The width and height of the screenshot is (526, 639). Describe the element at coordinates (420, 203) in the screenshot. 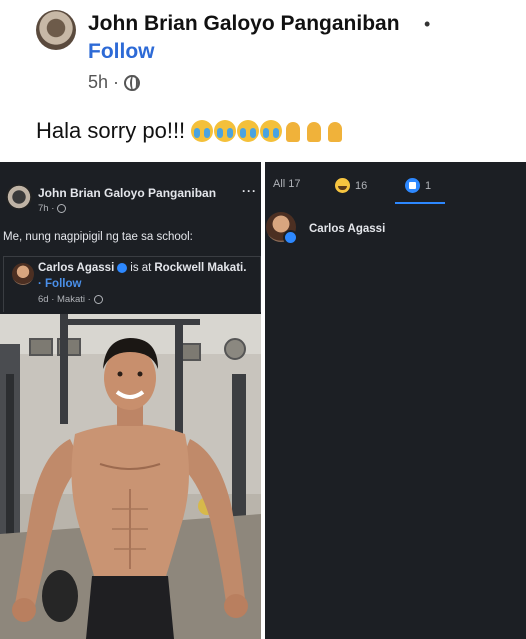

I see `active-tab-indicator` at that location.